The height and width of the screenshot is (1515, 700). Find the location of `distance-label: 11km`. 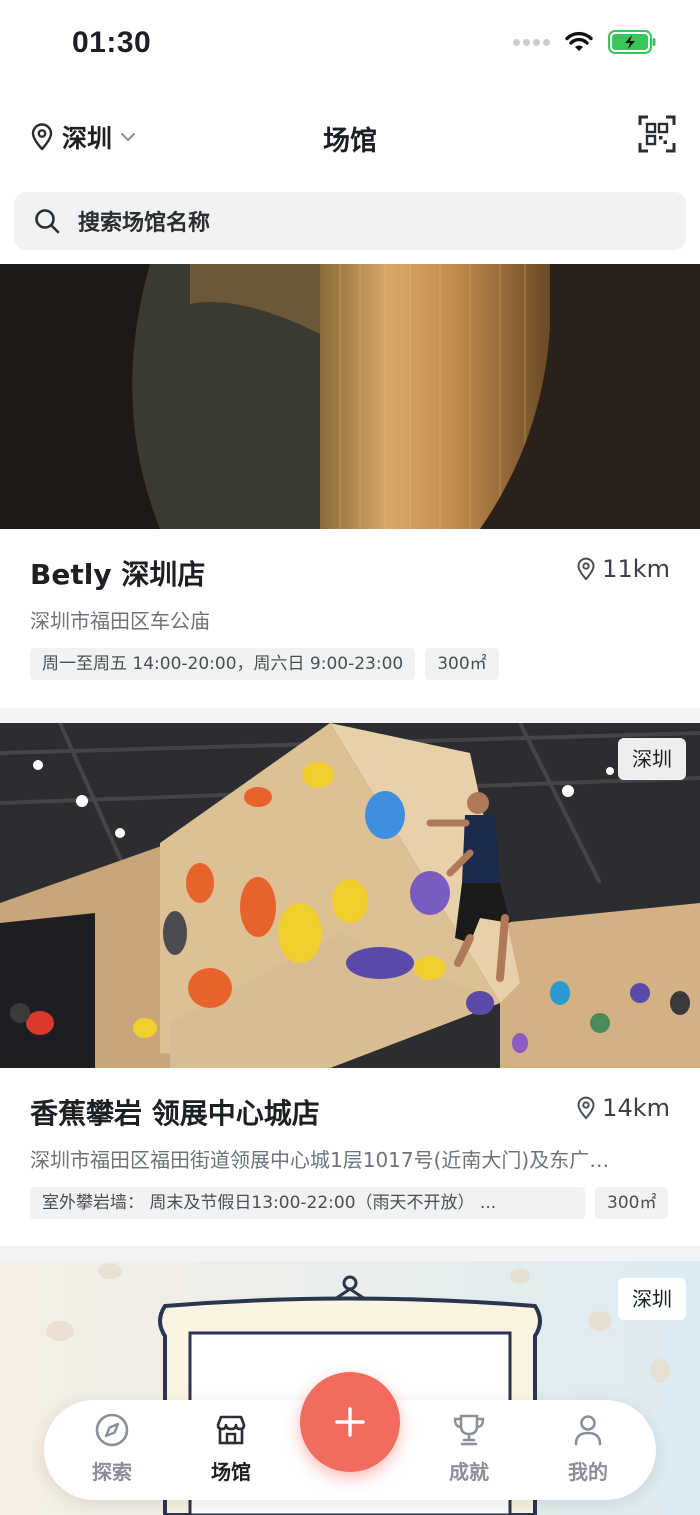

distance-label: 11km is located at coordinates (636, 569).